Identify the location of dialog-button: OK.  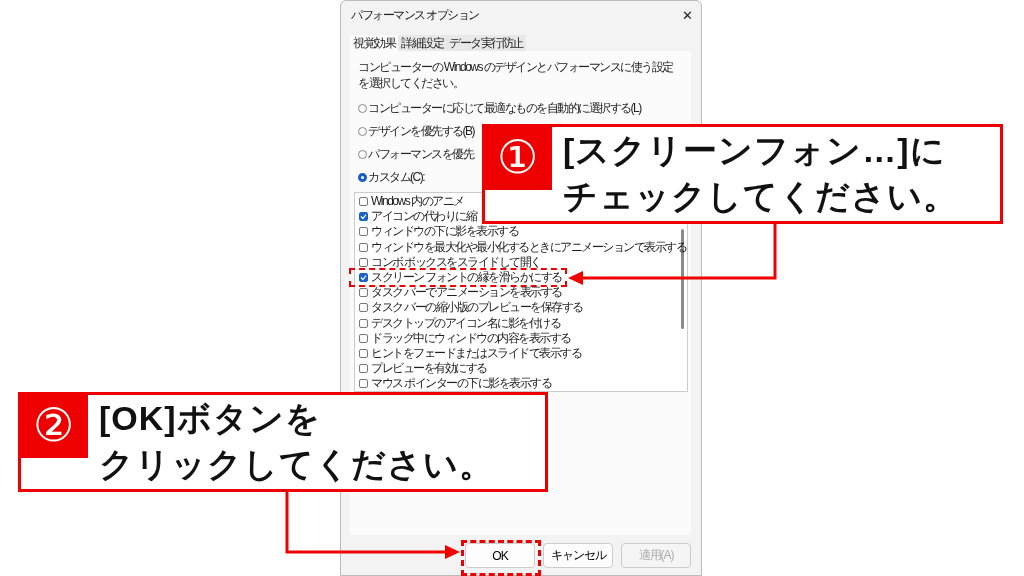
(500, 555).